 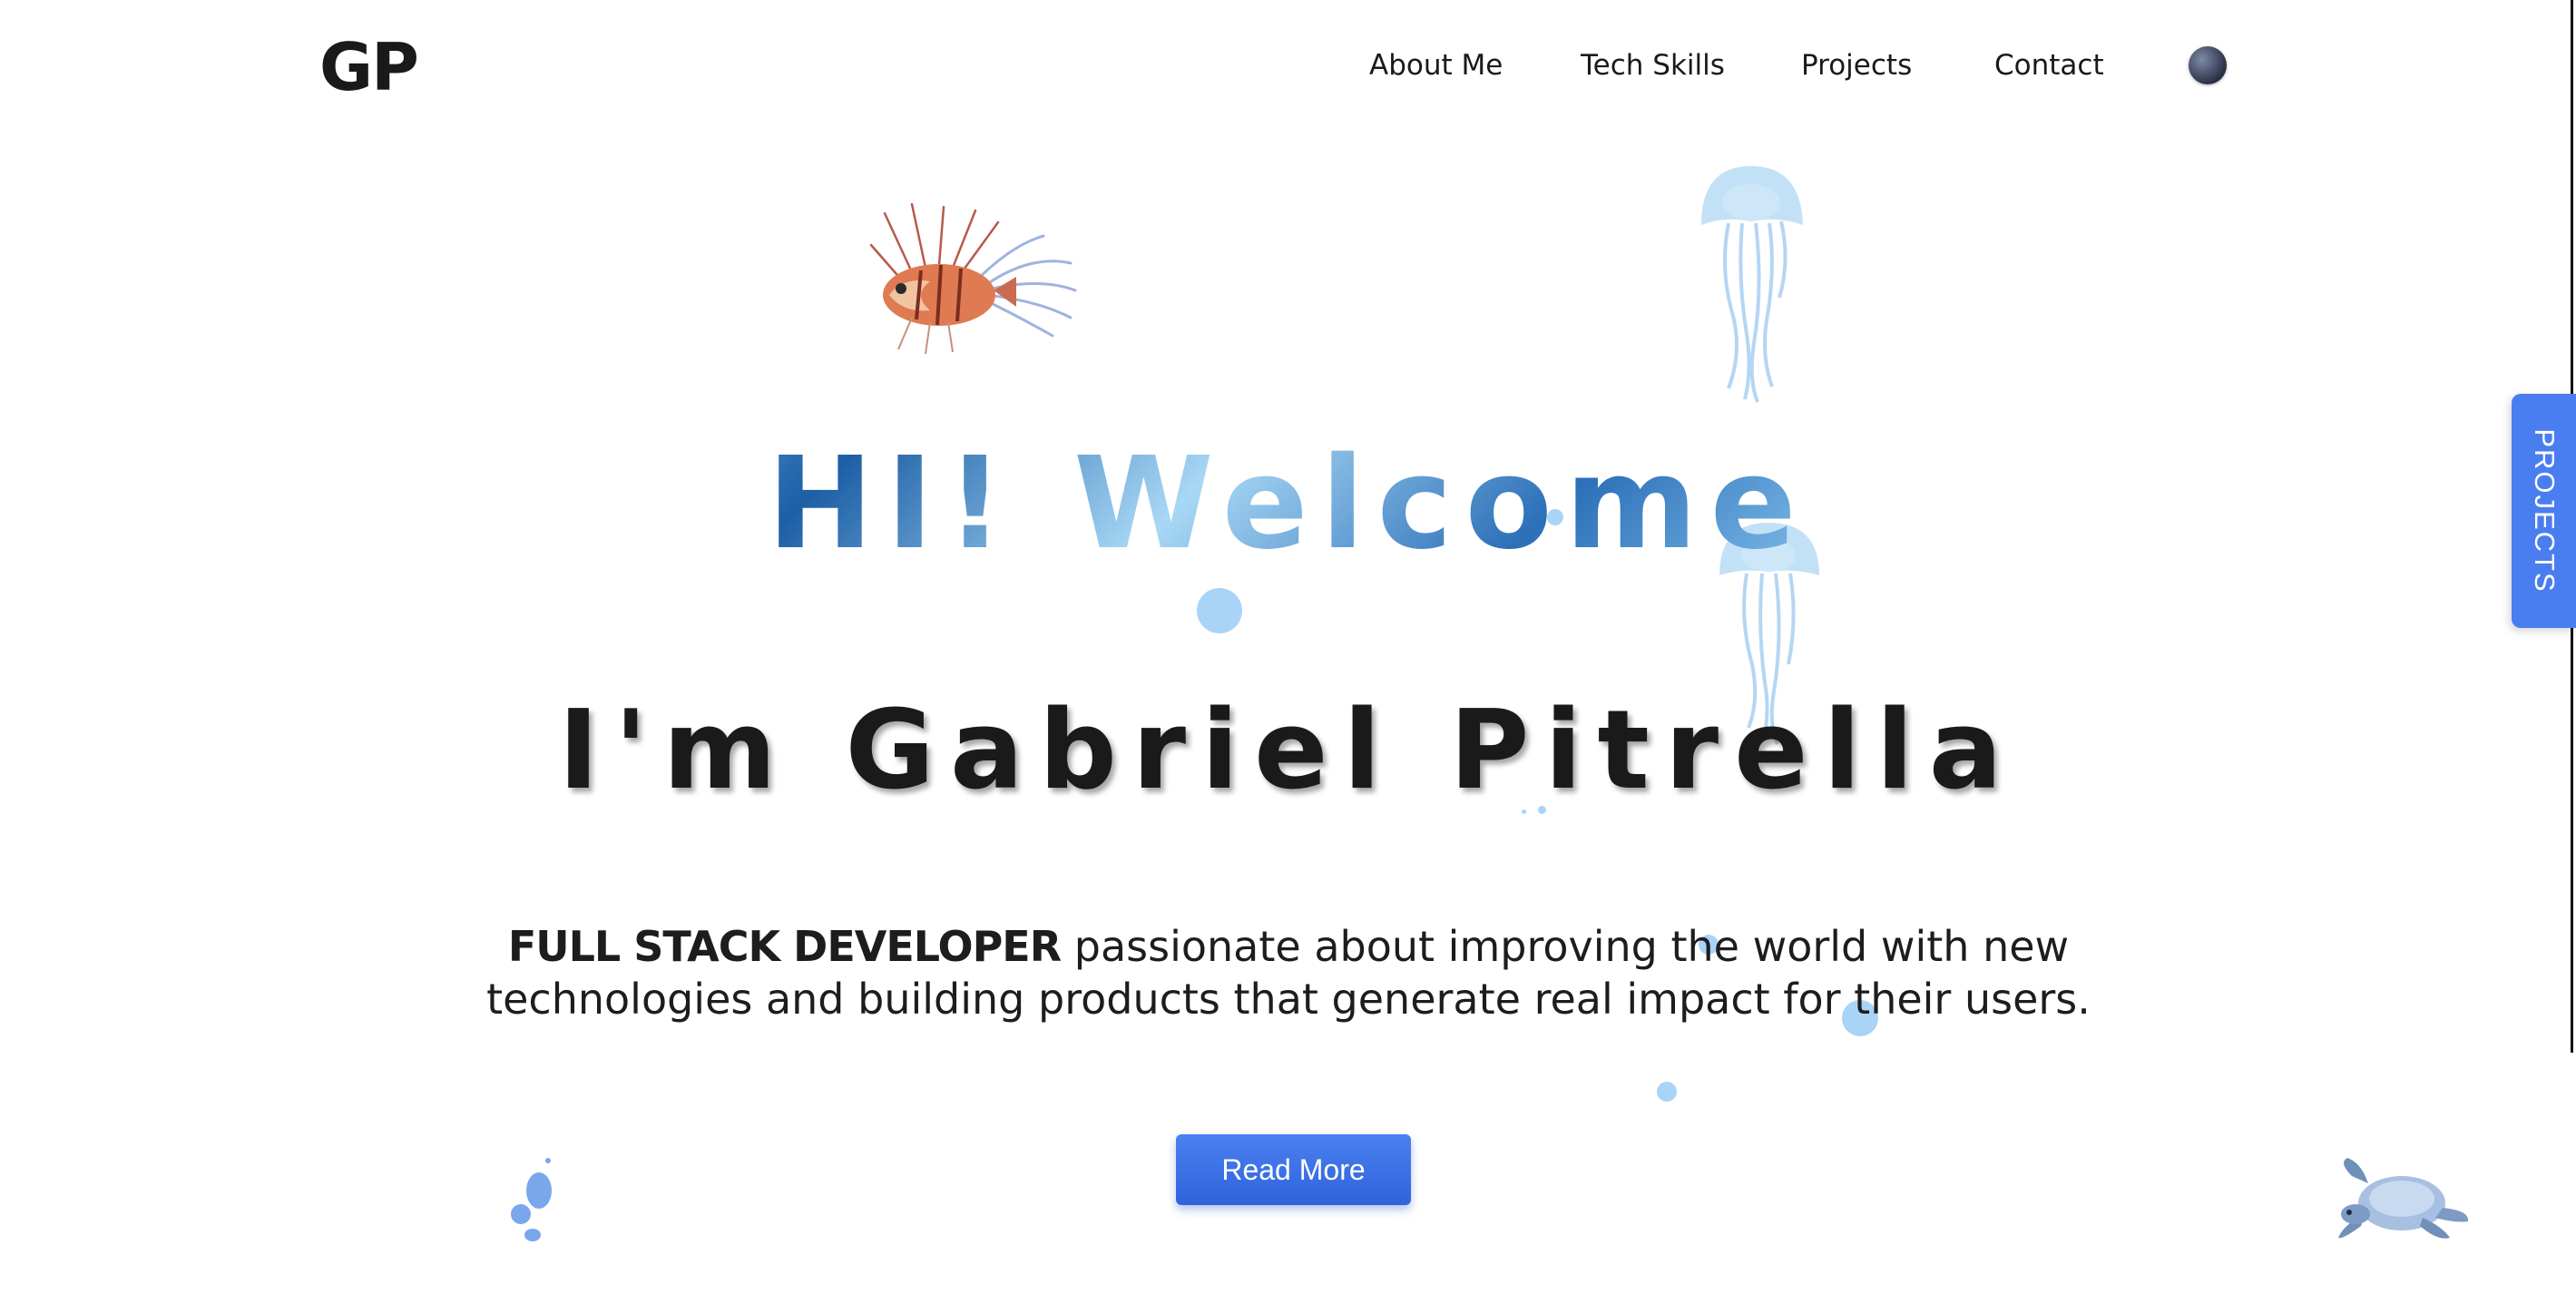 I want to click on name-heading: I'm Gabriel Pitrella, so click(x=1288, y=750).